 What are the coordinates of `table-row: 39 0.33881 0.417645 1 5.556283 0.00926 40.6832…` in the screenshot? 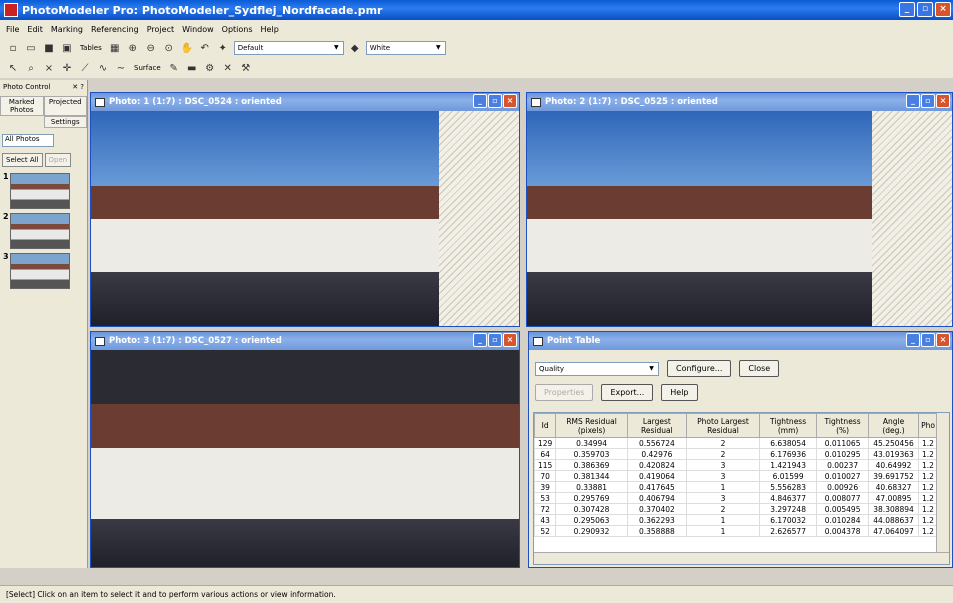 It's located at (736, 487).